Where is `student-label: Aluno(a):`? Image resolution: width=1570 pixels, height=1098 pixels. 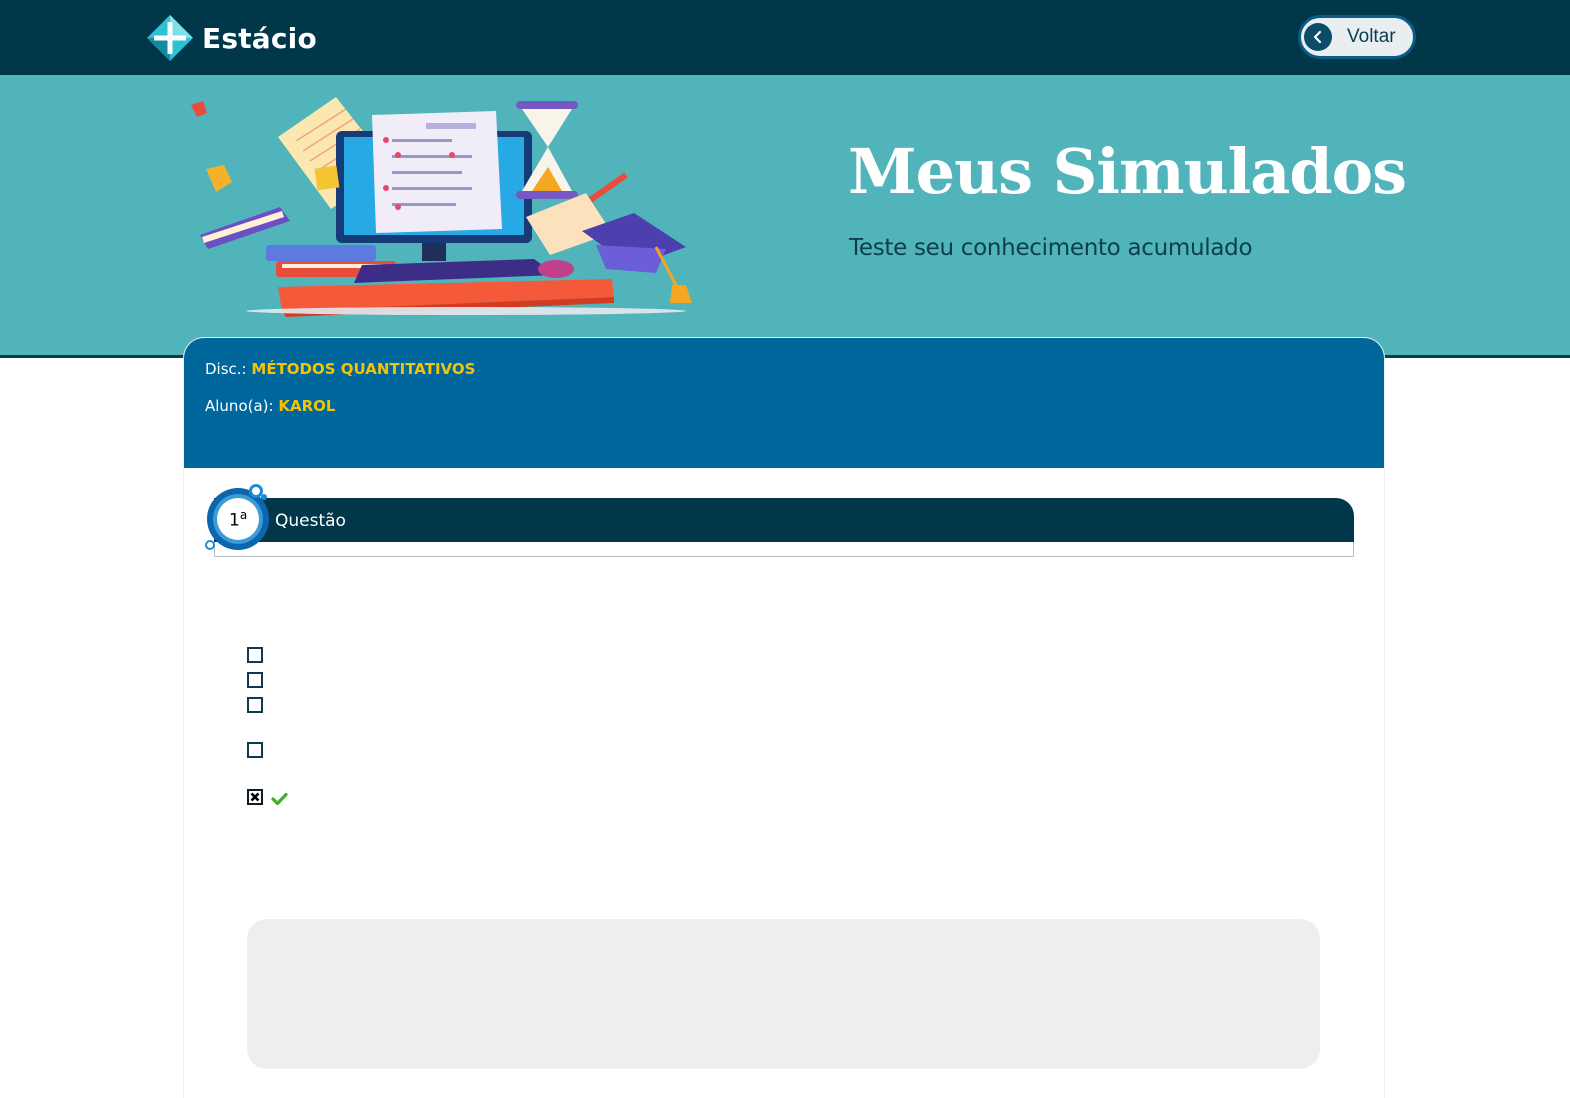 student-label: Aluno(a): is located at coordinates (239, 406).